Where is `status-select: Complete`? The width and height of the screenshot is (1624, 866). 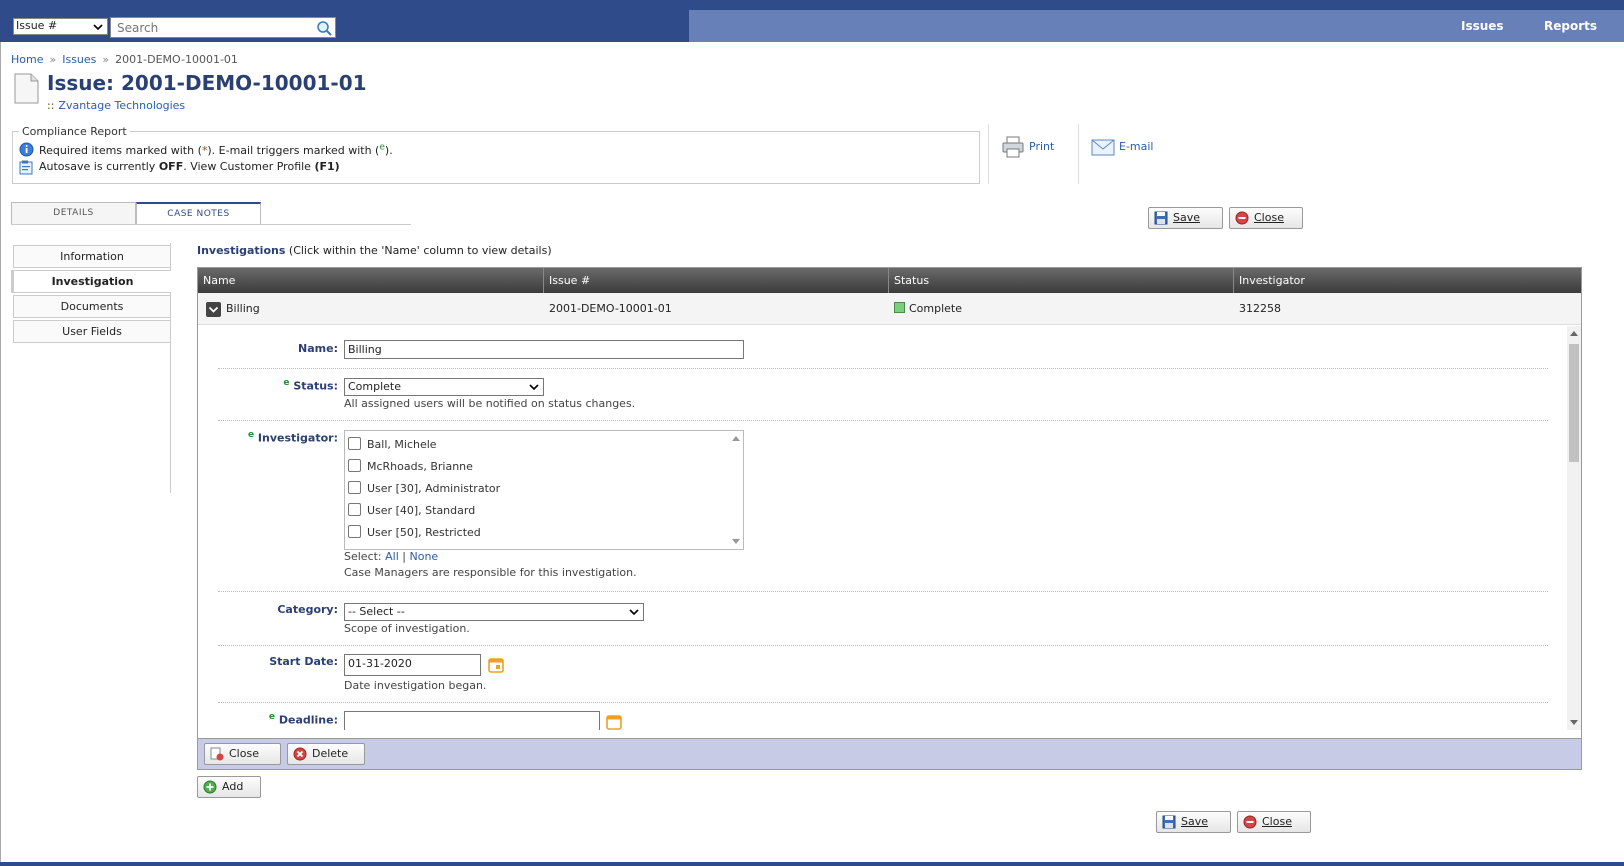 status-select: Complete is located at coordinates (444, 387).